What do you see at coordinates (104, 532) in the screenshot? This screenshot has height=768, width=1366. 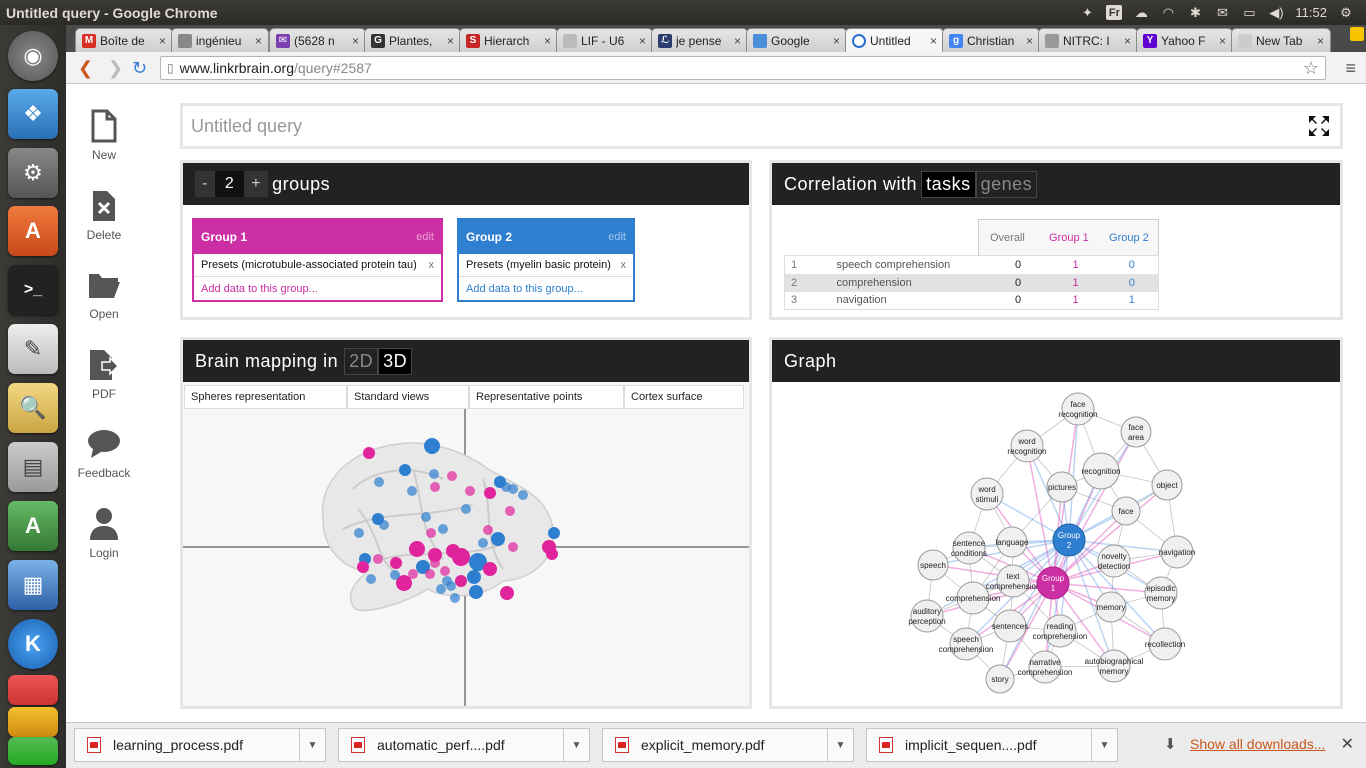 I see `login-button: Login` at bounding box center [104, 532].